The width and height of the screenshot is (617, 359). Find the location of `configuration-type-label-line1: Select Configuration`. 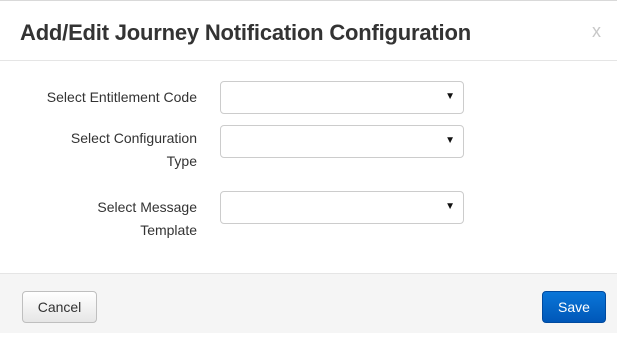

configuration-type-label-line1: Select Configuration is located at coordinates (133, 138).